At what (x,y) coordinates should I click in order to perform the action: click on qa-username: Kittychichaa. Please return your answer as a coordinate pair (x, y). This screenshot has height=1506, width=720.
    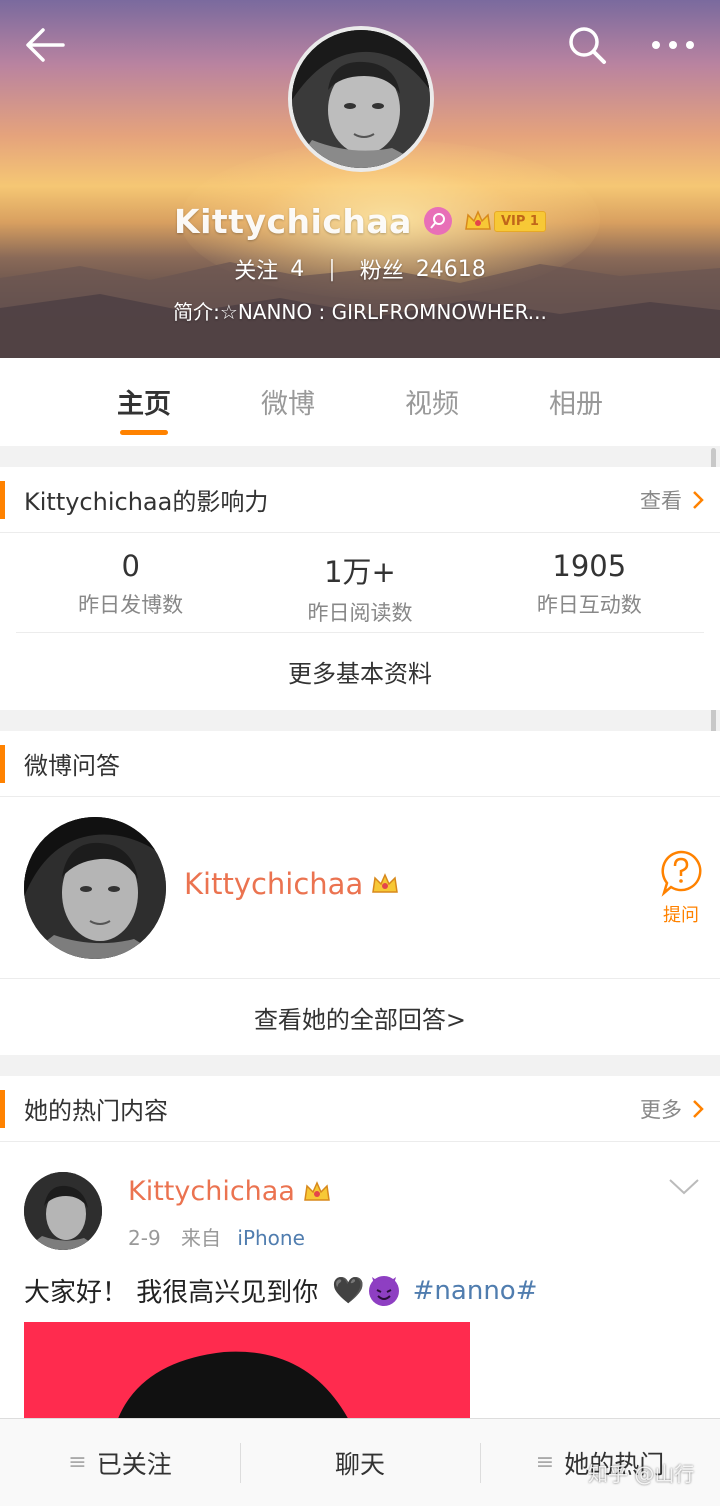
    Looking at the image, I should click on (291, 884).